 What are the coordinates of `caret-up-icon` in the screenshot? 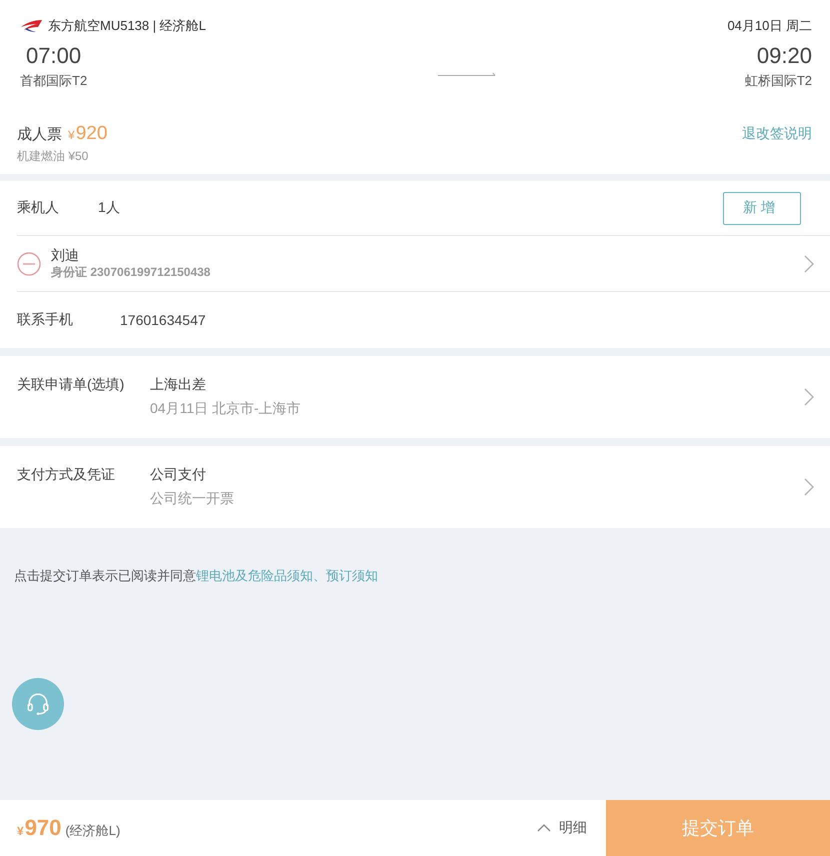 It's located at (544, 828).